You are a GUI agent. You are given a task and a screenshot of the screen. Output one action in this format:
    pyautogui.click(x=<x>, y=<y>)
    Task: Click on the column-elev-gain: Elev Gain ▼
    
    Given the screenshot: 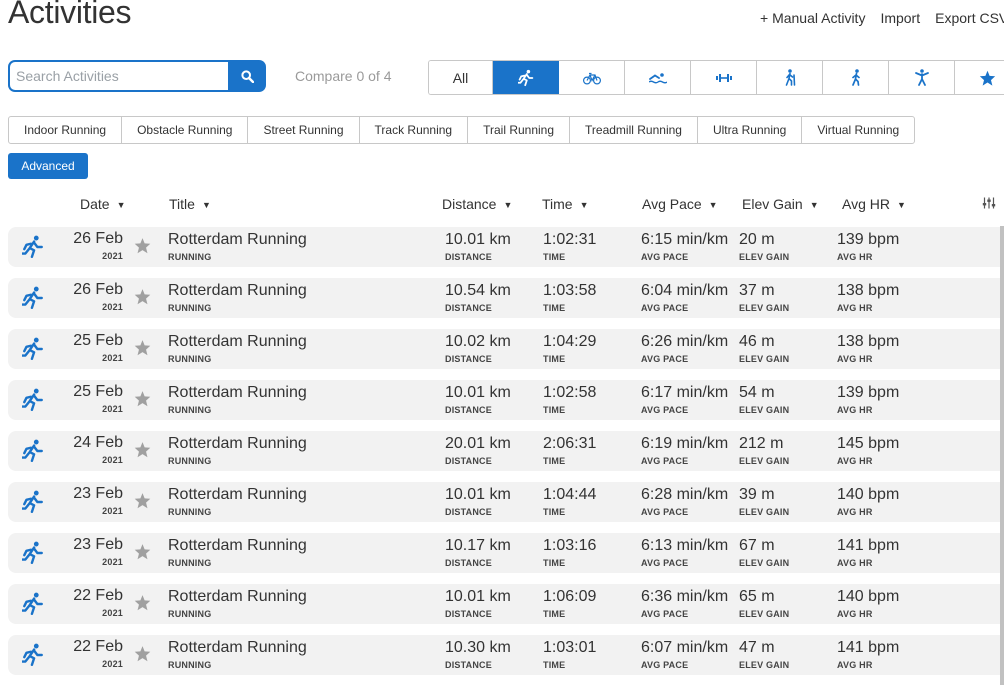 What is the action you would take?
    pyautogui.click(x=780, y=204)
    